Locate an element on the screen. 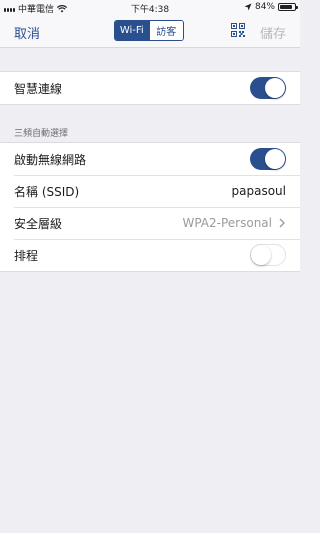 The image size is (320, 533). smart-connect-label: 智慧連線 is located at coordinates (38, 88).